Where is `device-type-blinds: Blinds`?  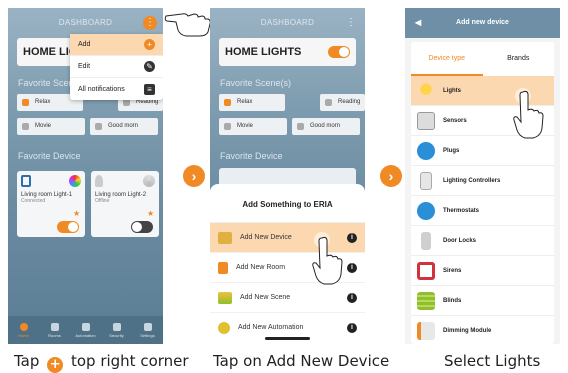 device-type-blinds: Blinds is located at coordinates (482, 301).